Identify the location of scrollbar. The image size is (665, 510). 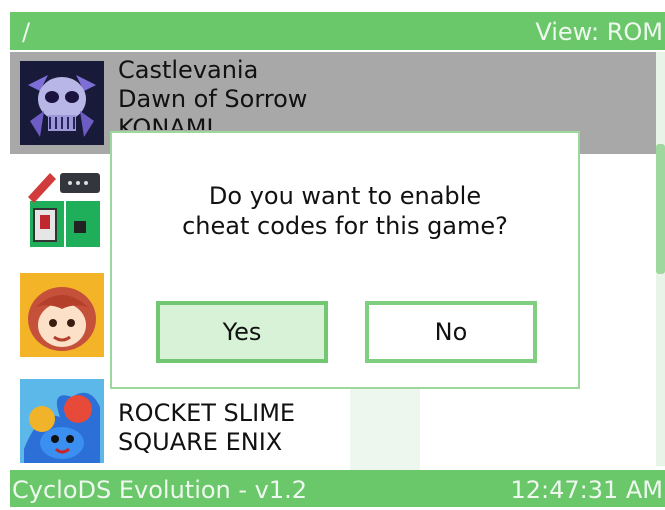
(660, 259).